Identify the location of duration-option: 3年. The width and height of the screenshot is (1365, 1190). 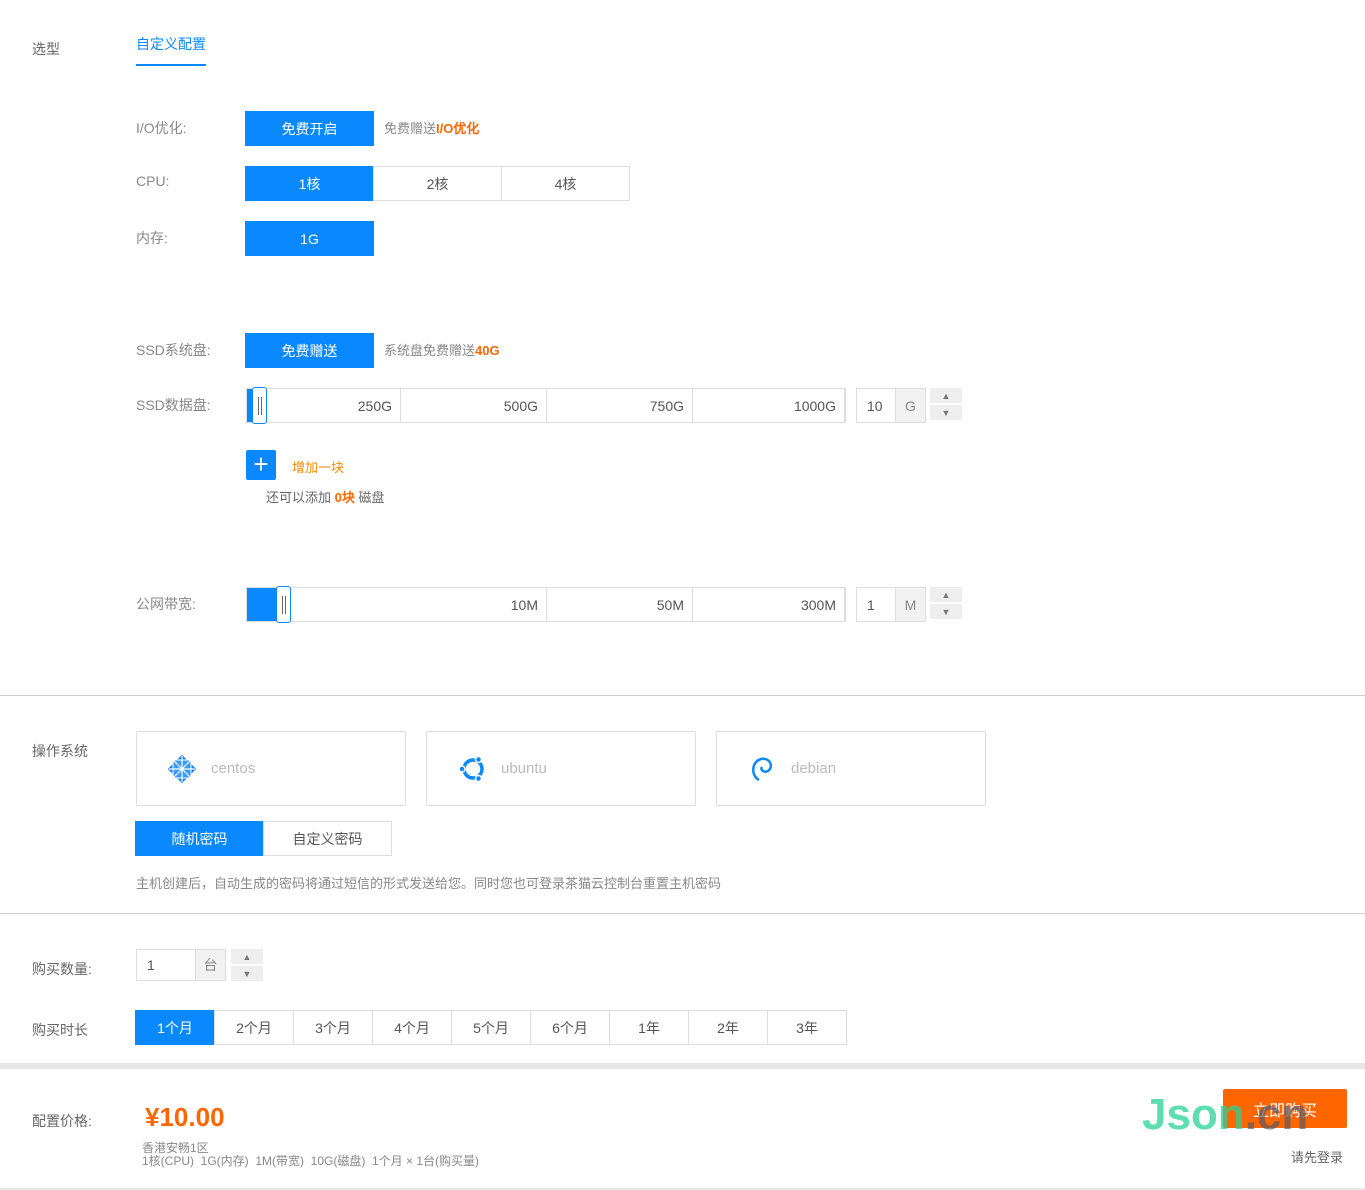
(807, 1027).